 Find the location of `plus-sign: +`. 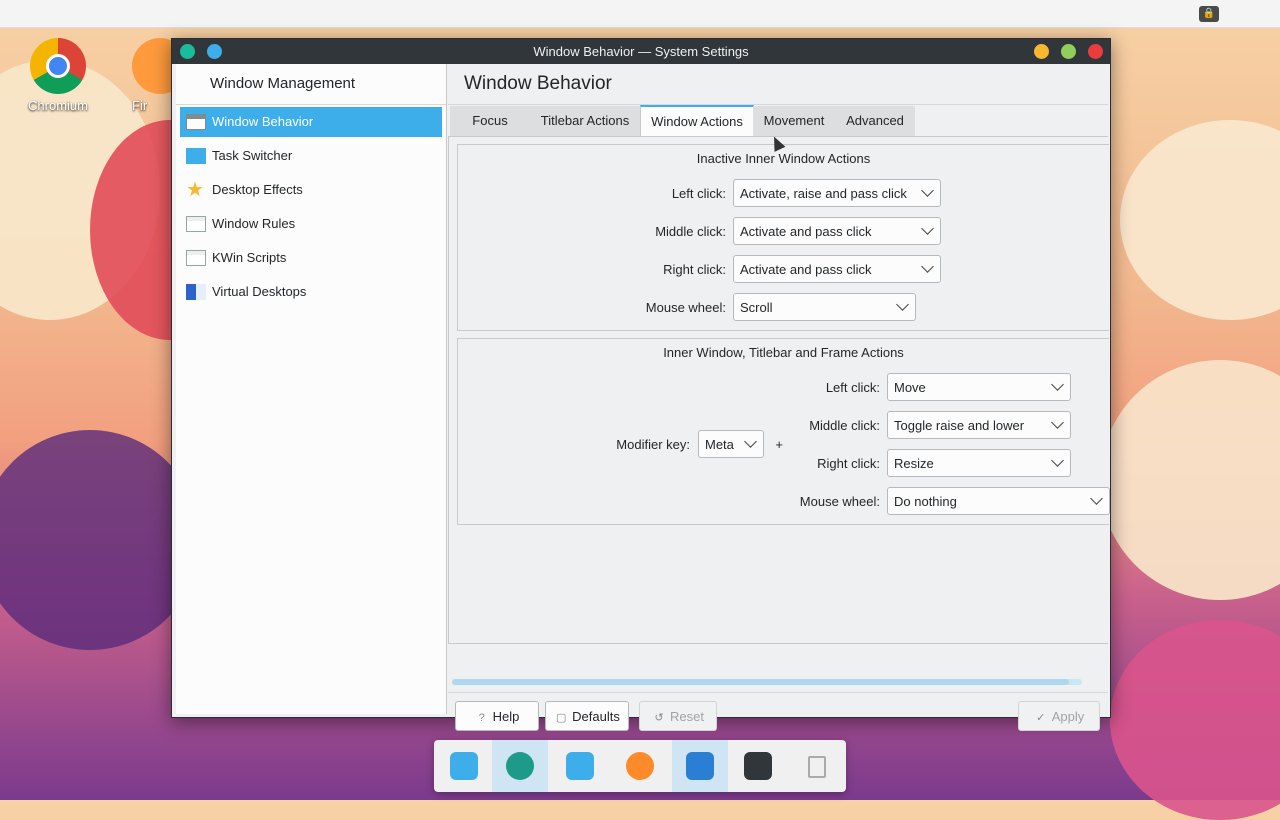

plus-sign: + is located at coordinates (779, 444).